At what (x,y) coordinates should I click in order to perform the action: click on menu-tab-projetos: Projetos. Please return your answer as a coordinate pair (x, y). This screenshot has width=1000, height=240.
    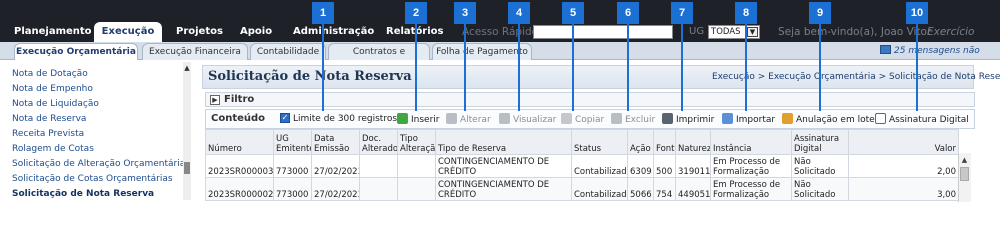
    Looking at the image, I should click on (201, 32).